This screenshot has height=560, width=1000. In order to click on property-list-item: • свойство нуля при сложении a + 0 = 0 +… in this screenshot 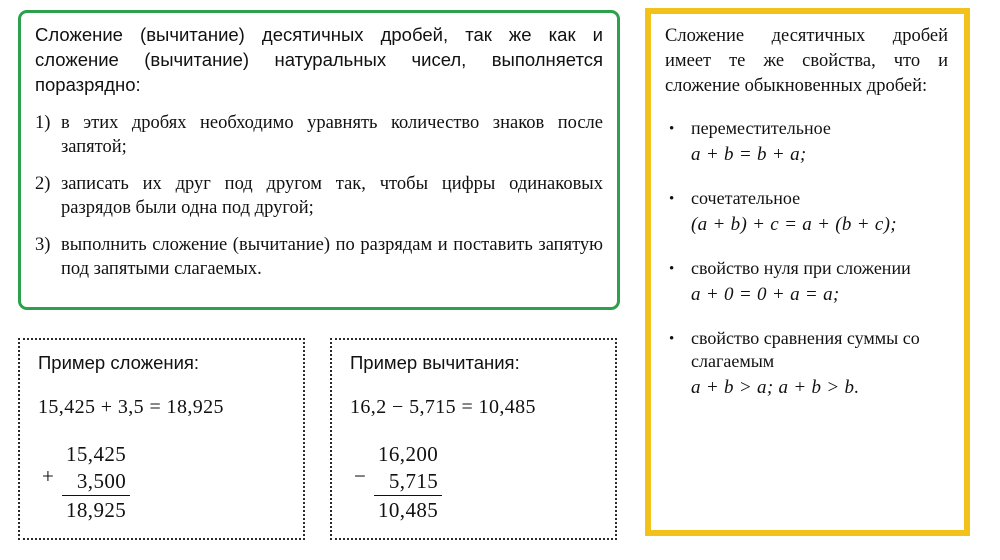, I will do `click(806, 282)`.